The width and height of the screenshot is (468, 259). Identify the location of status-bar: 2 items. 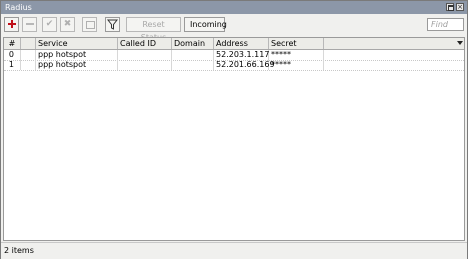
(234, 250).